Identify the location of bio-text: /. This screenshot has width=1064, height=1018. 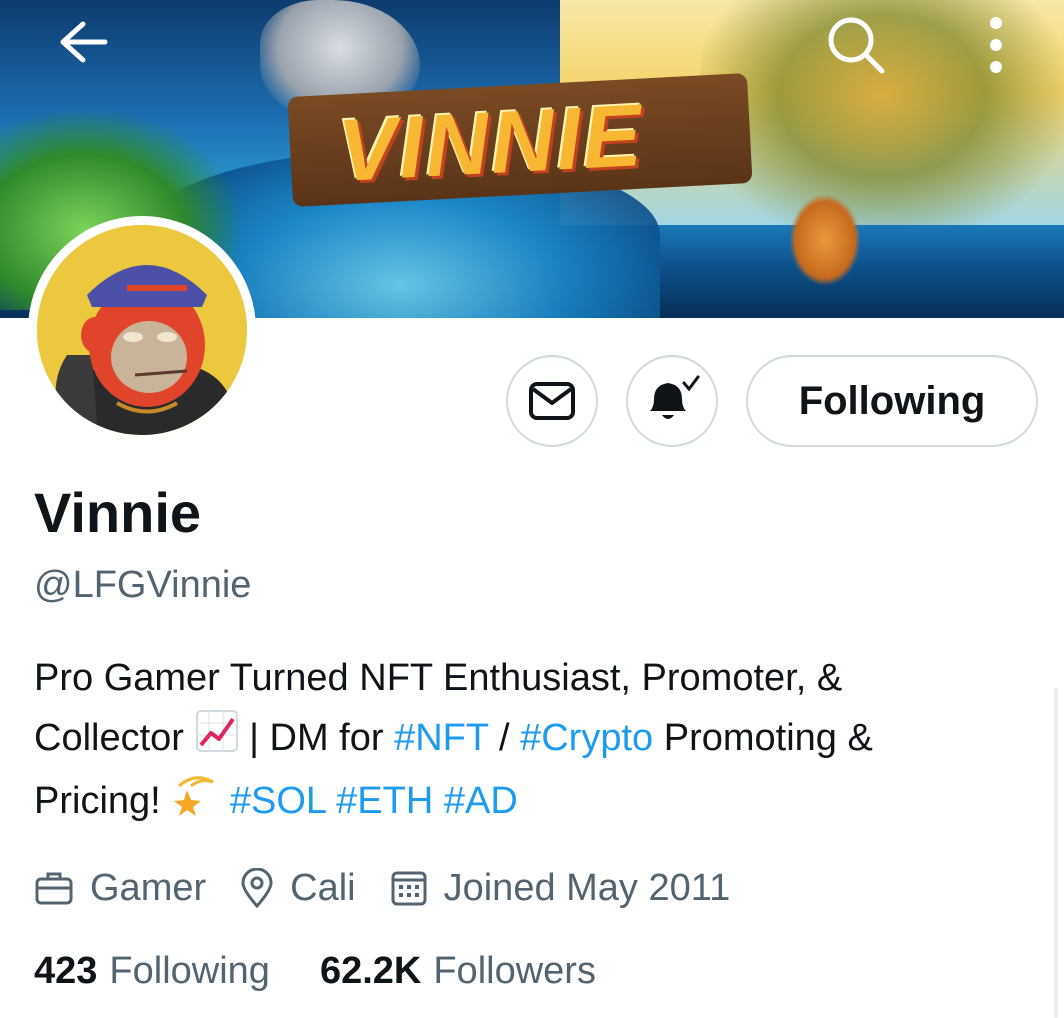
(504, 738).